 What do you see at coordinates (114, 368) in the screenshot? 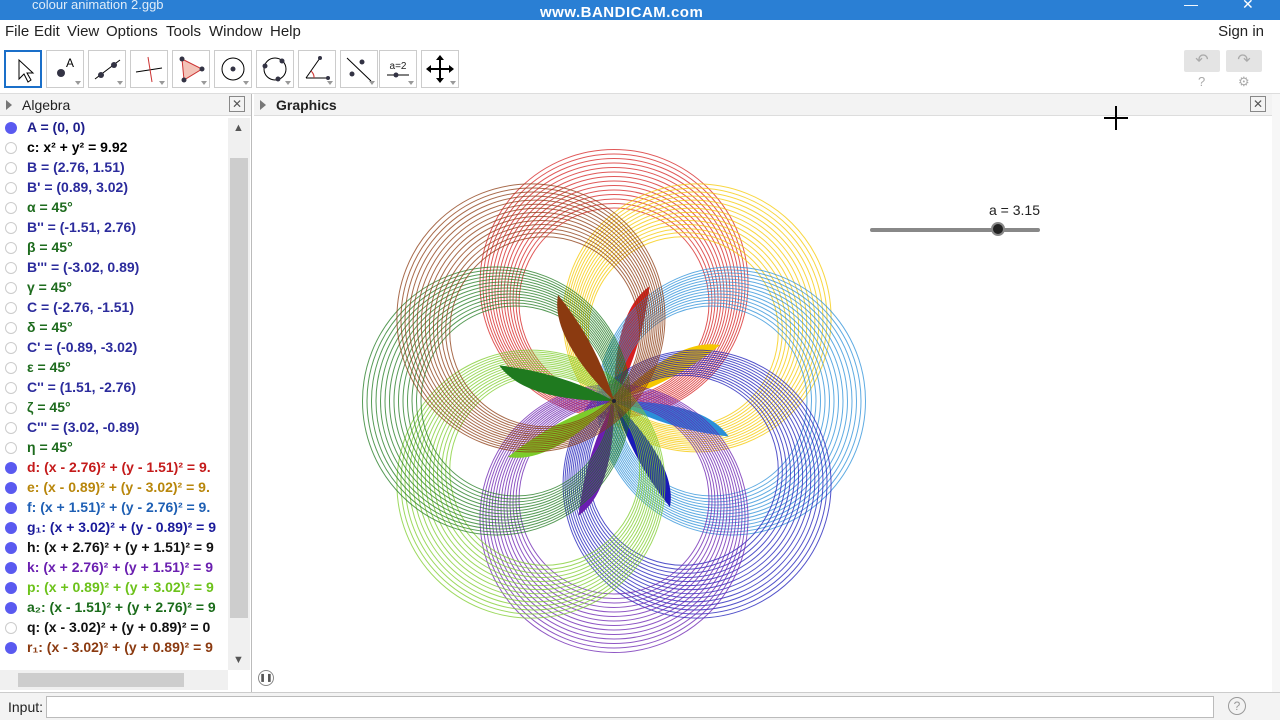
I see `algebra-row: ε = 45°` at bounding box center [114, 368].